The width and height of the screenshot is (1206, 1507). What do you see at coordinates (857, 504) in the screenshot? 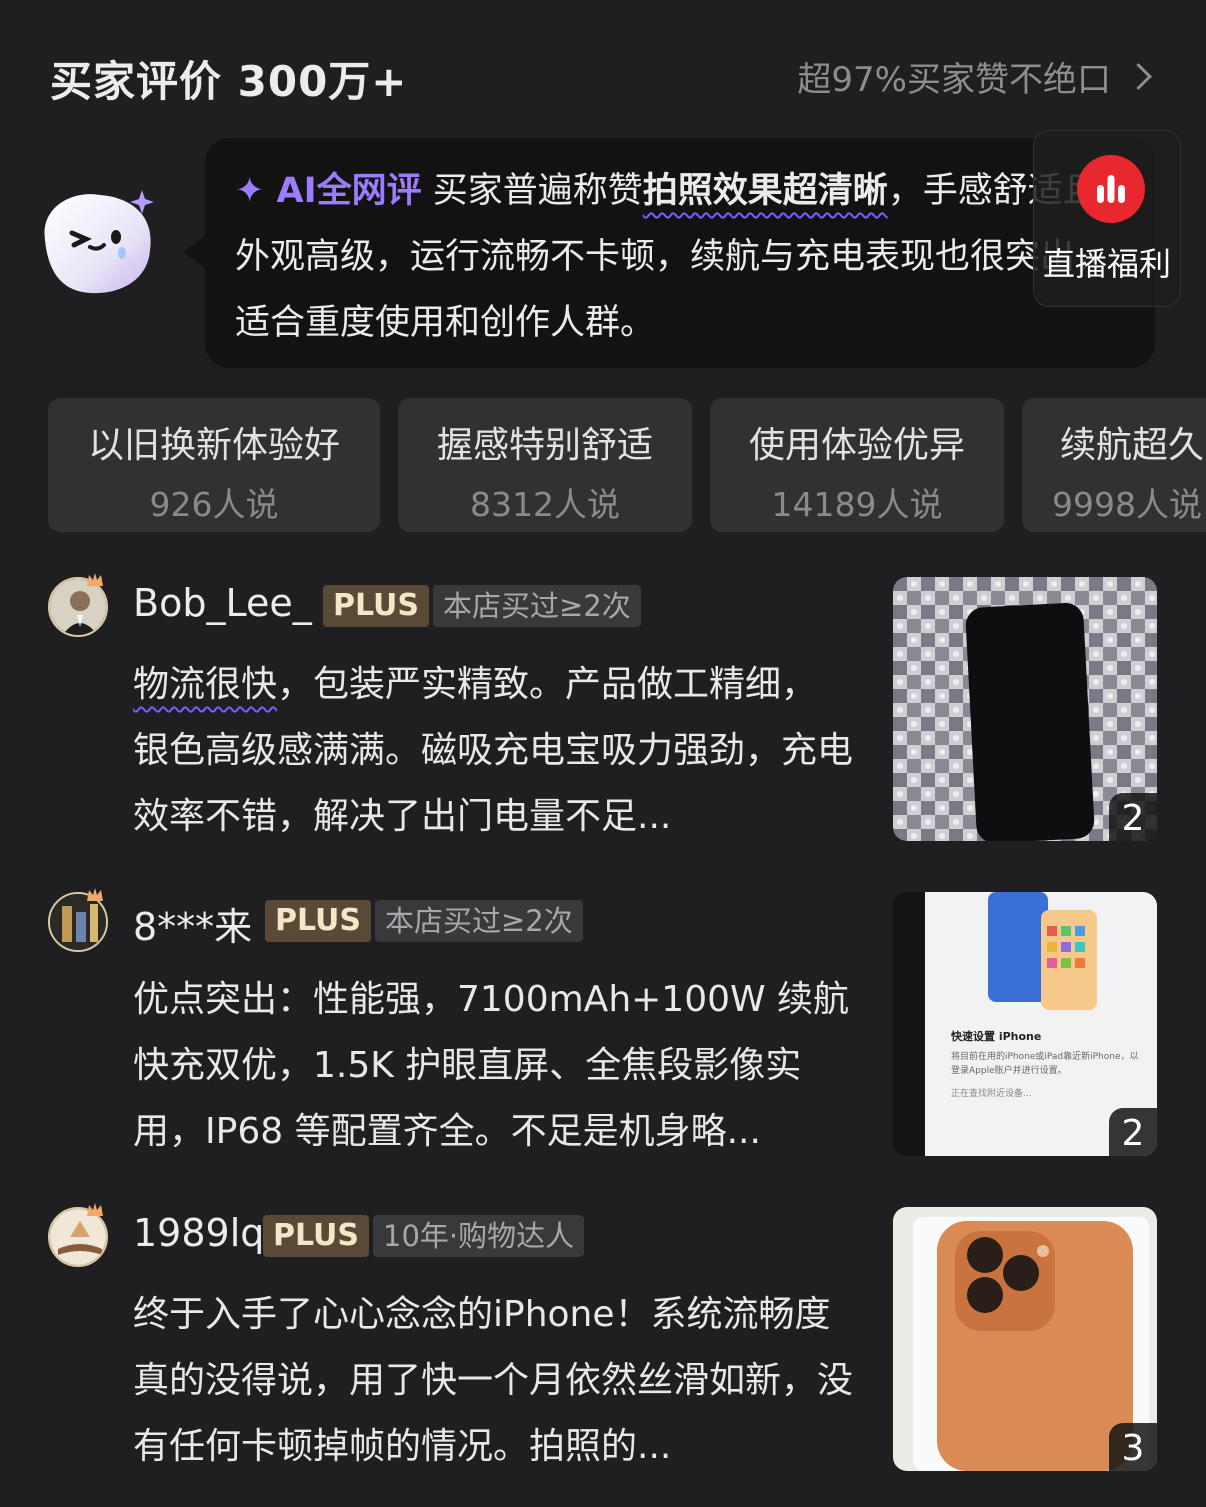
I see `tag-count: 14189人说` at bounding box center [857, 504].